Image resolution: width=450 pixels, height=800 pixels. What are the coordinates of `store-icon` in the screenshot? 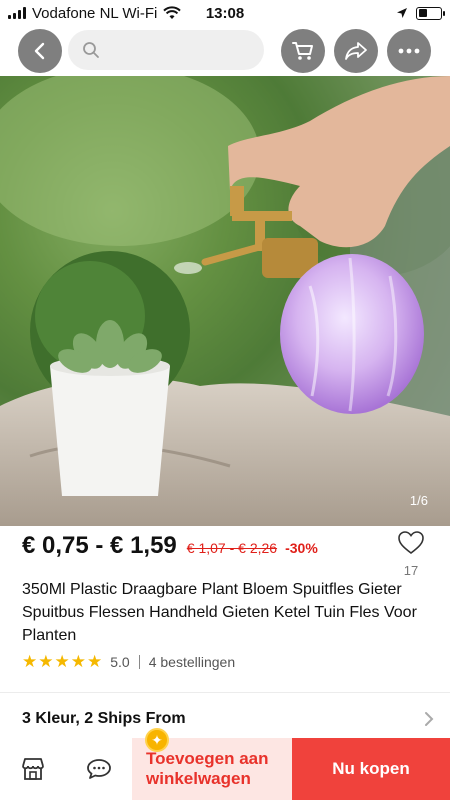 It's located at (33, 769).